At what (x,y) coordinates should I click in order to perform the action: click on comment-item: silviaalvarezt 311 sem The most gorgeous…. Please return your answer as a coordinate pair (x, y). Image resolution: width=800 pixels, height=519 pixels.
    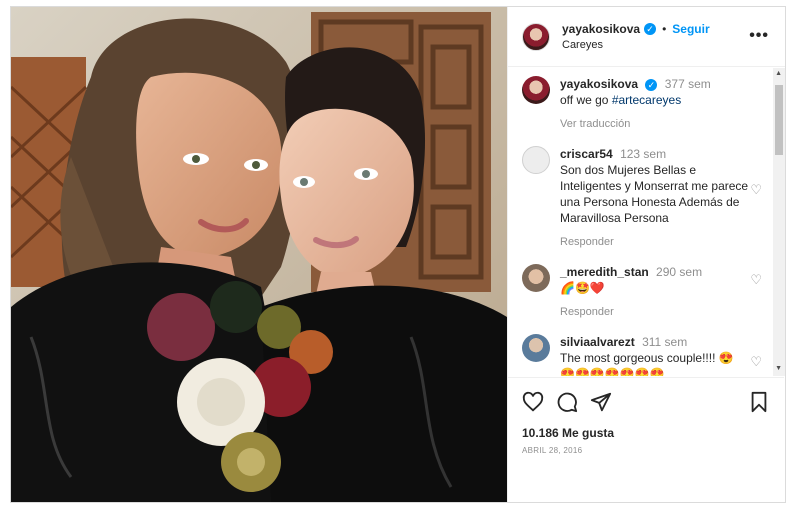
    Looking at the image, I should click on (646, 355).